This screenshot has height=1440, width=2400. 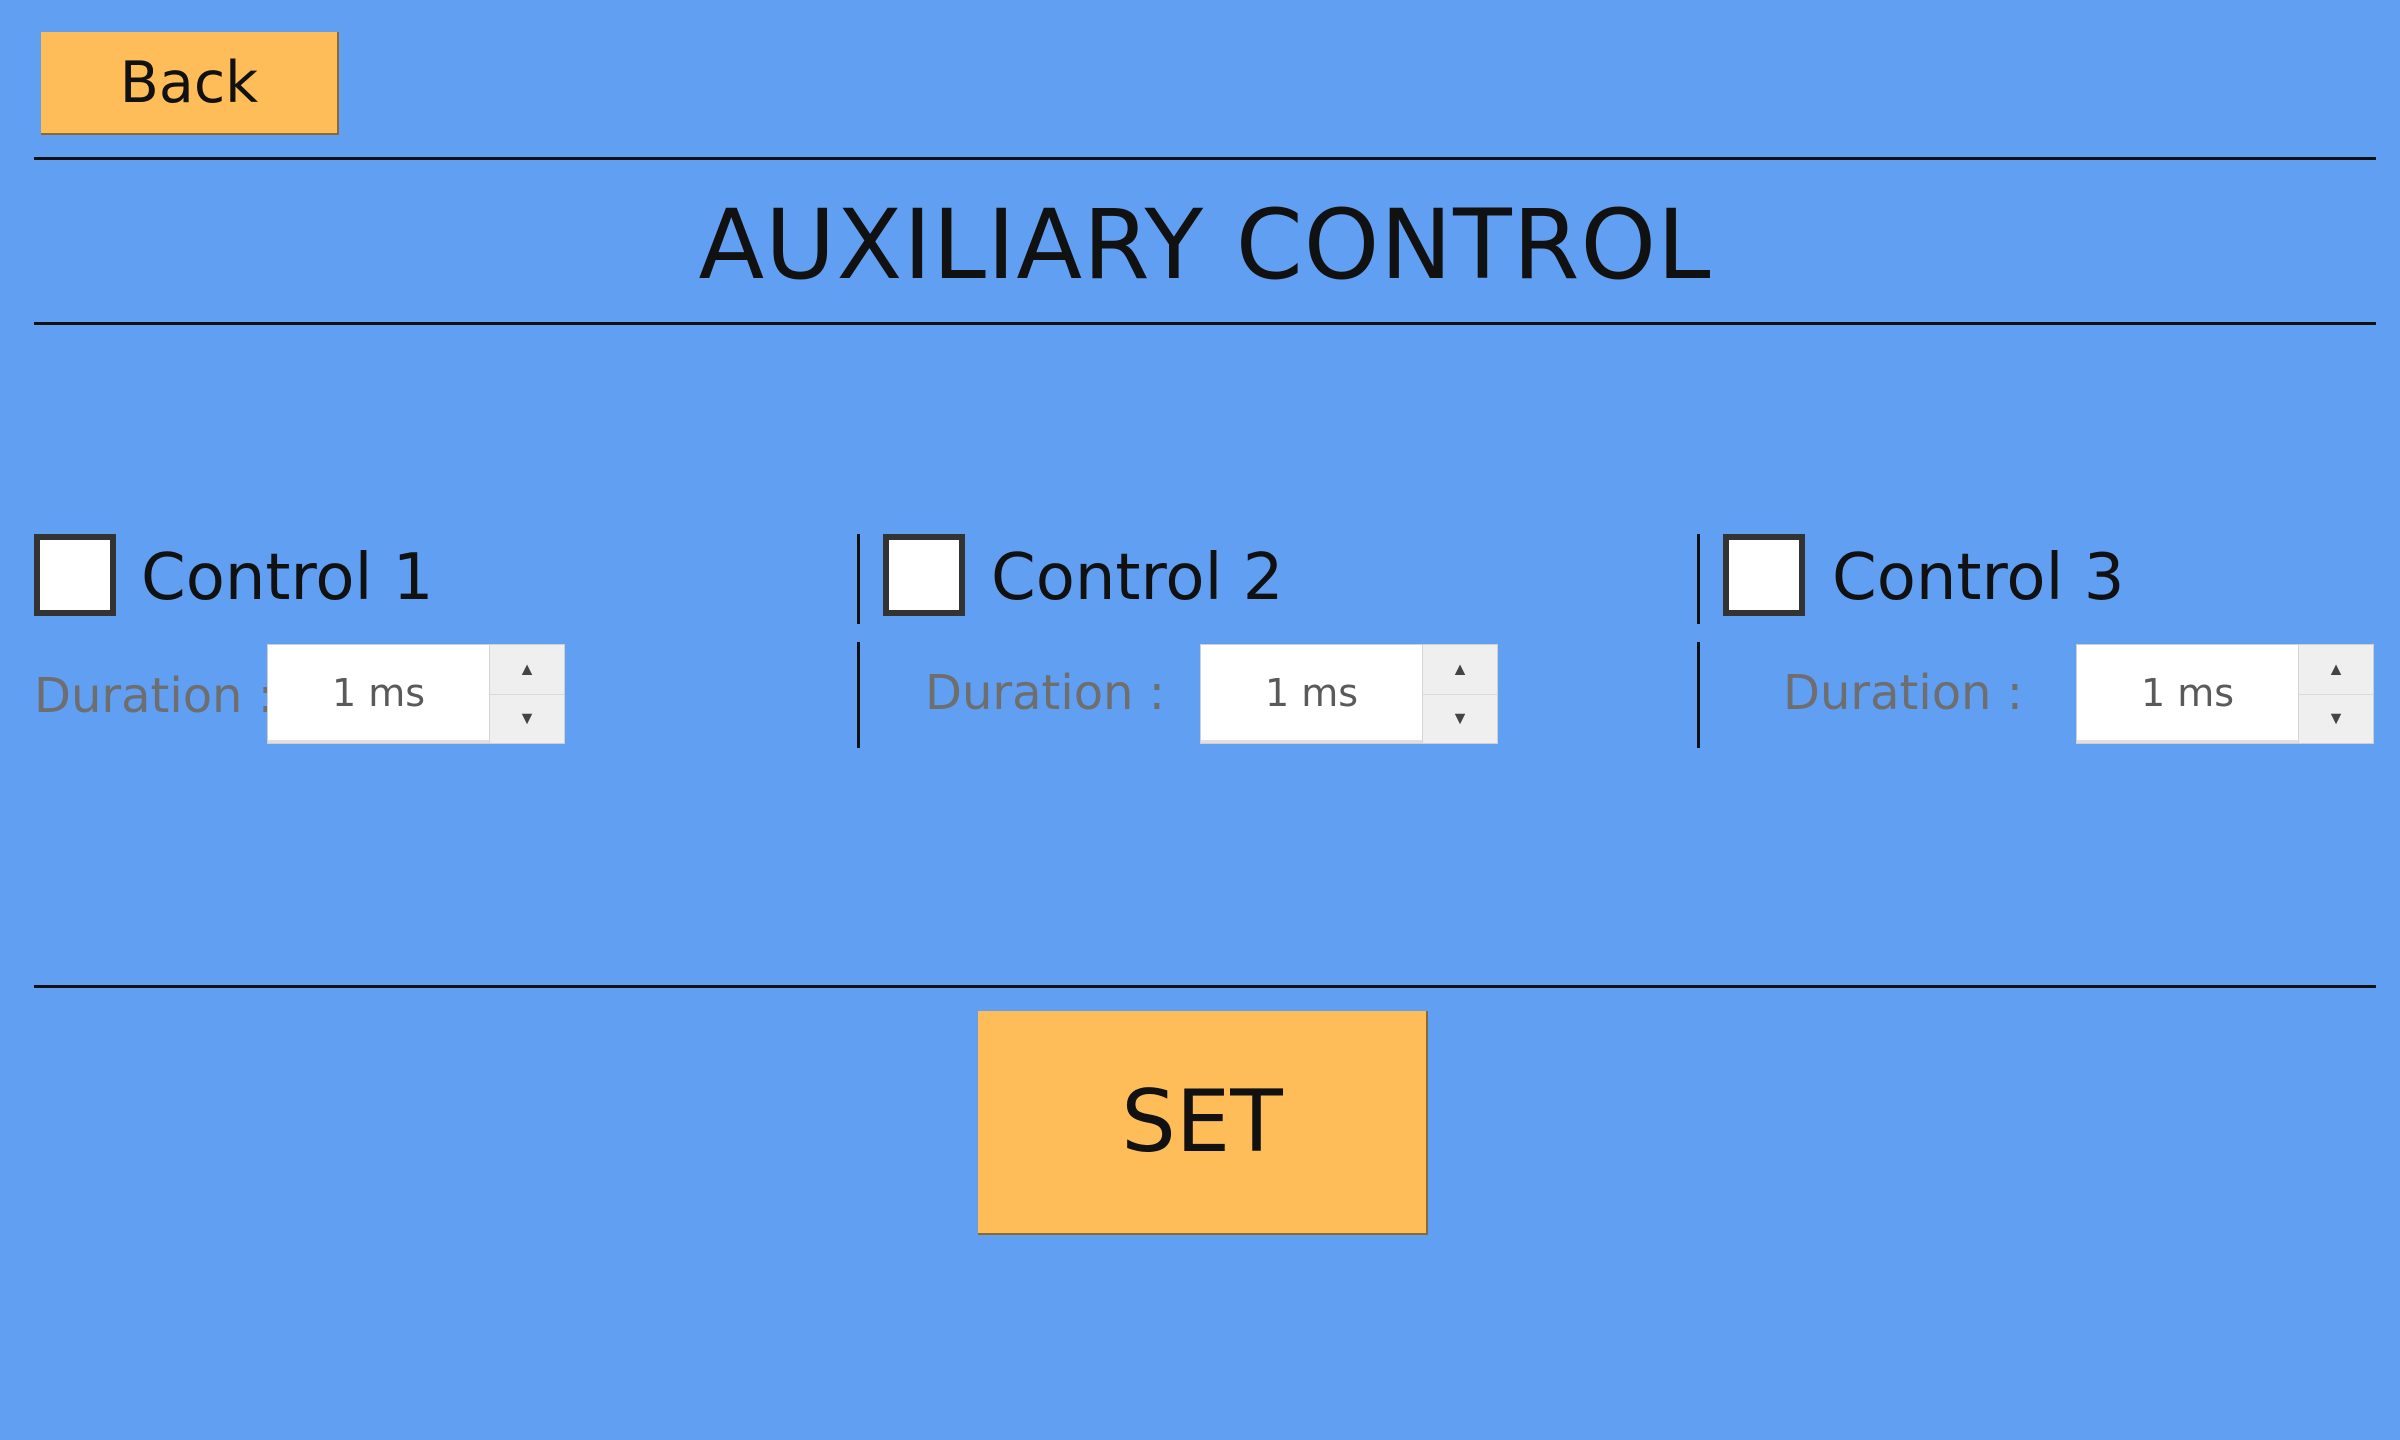 I want to click on control-2-spin-buttons: ▲ ▼, so click(x=1459, y=694).